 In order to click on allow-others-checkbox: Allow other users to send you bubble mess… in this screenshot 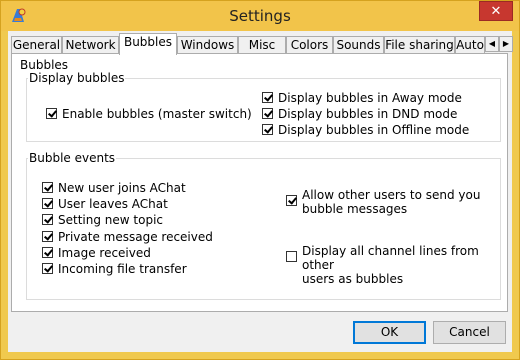, I will do `click(383, 202)`.